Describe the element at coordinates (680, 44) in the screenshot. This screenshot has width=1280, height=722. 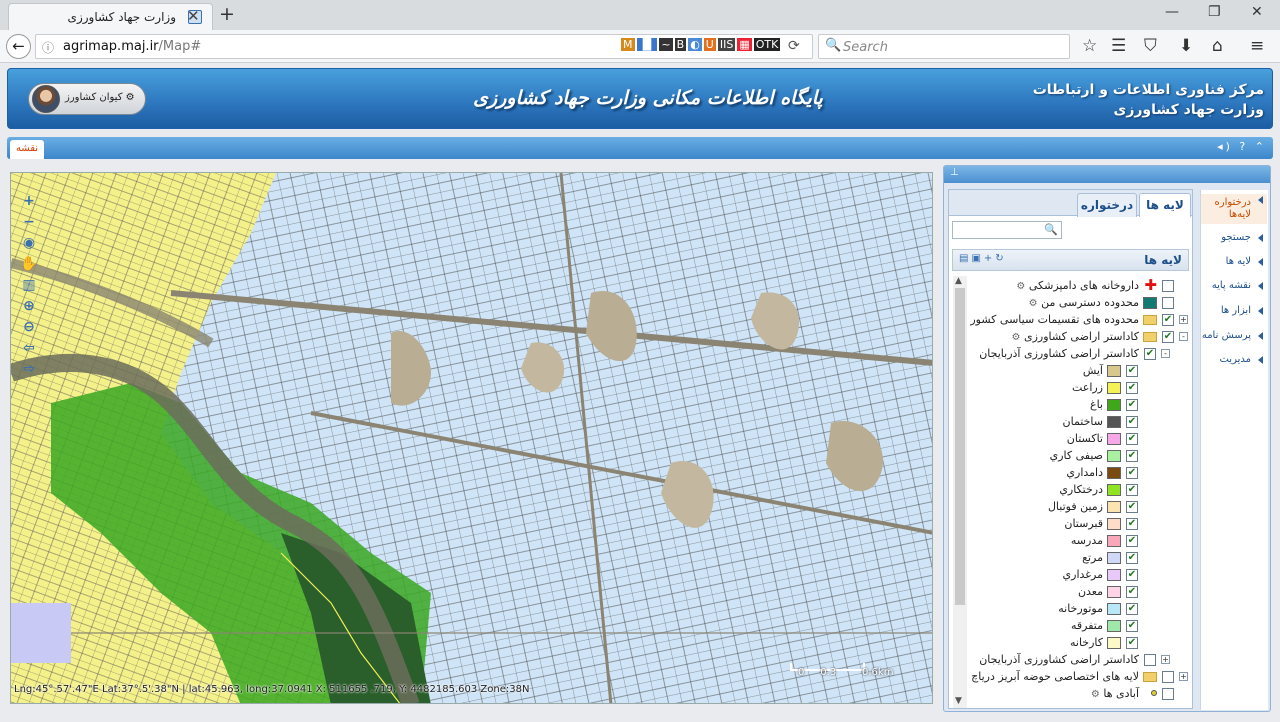
I see `extension-icon: B` at that location.